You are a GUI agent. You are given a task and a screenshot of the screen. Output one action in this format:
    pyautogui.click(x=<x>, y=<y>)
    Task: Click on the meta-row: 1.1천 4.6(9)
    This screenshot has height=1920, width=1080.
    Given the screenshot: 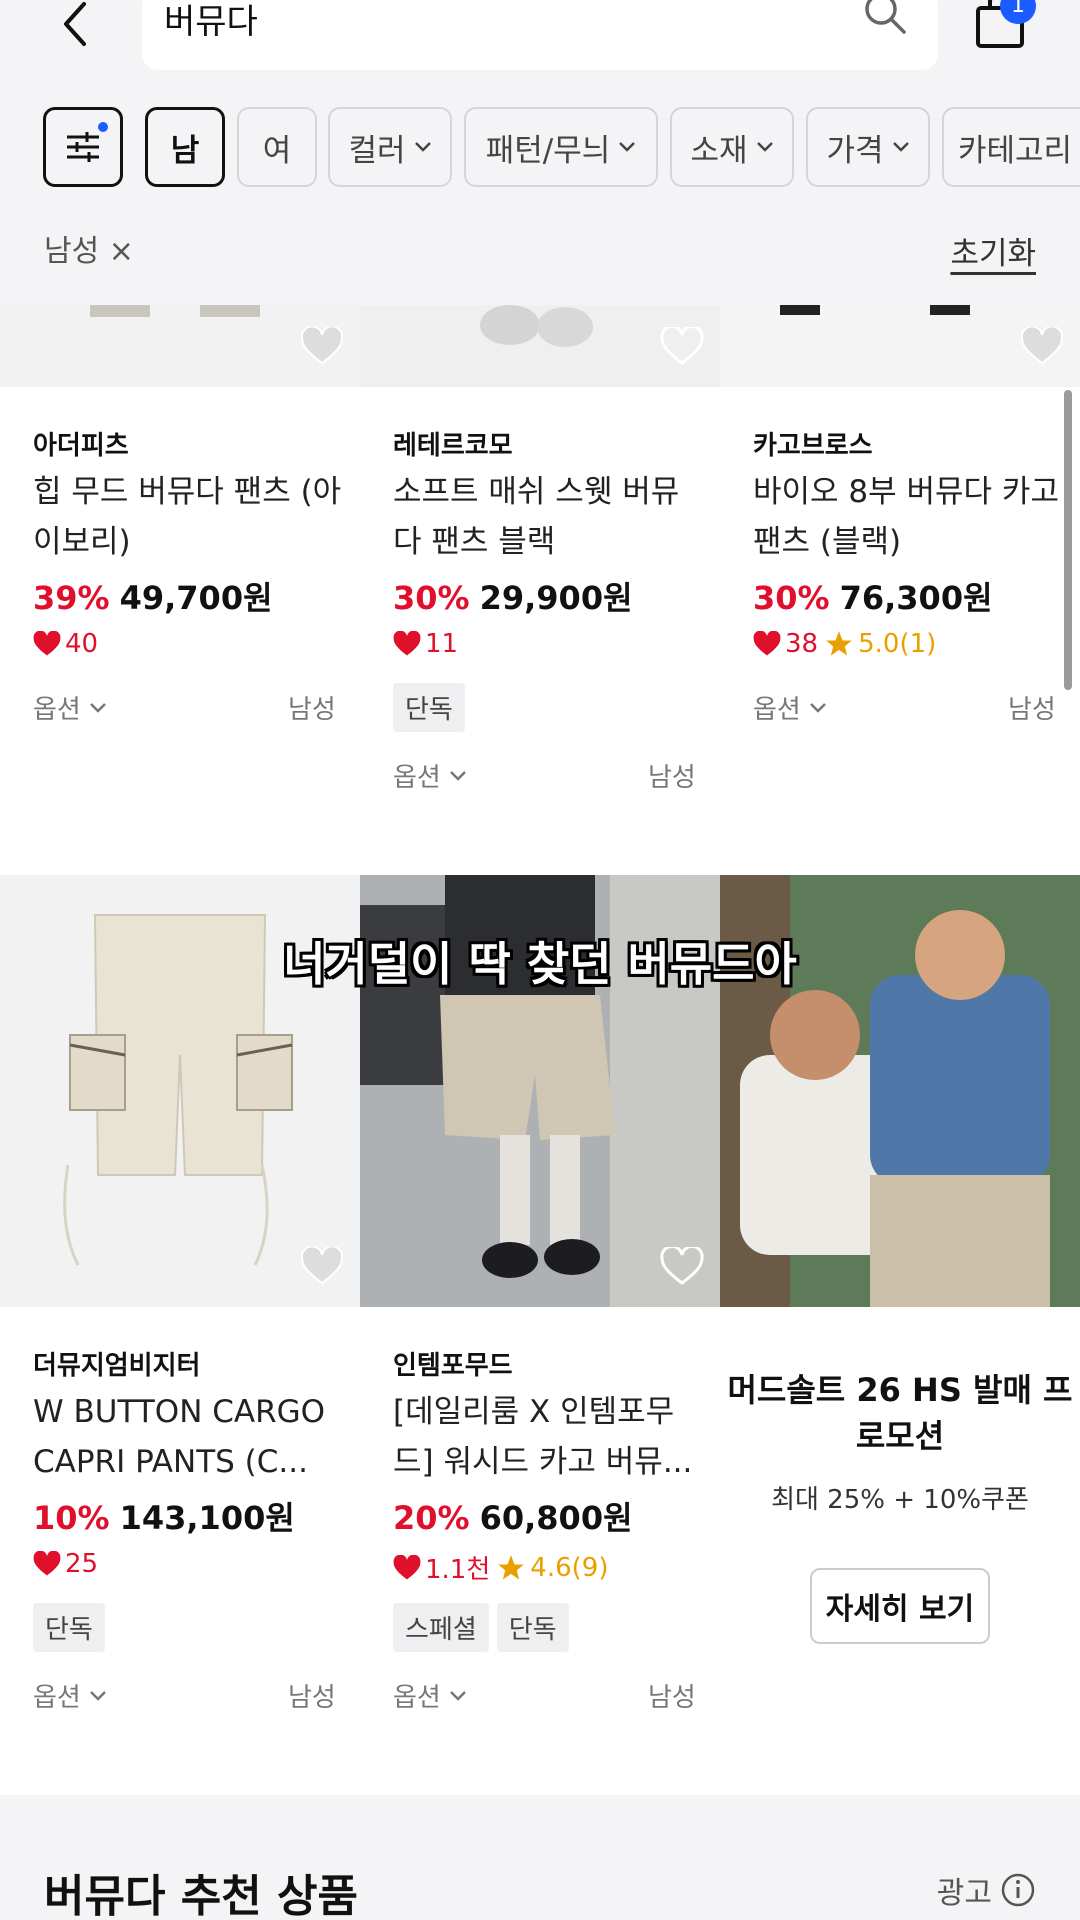 What is the action you would take?
    pyautogui.click(x=500, y=1567)
    